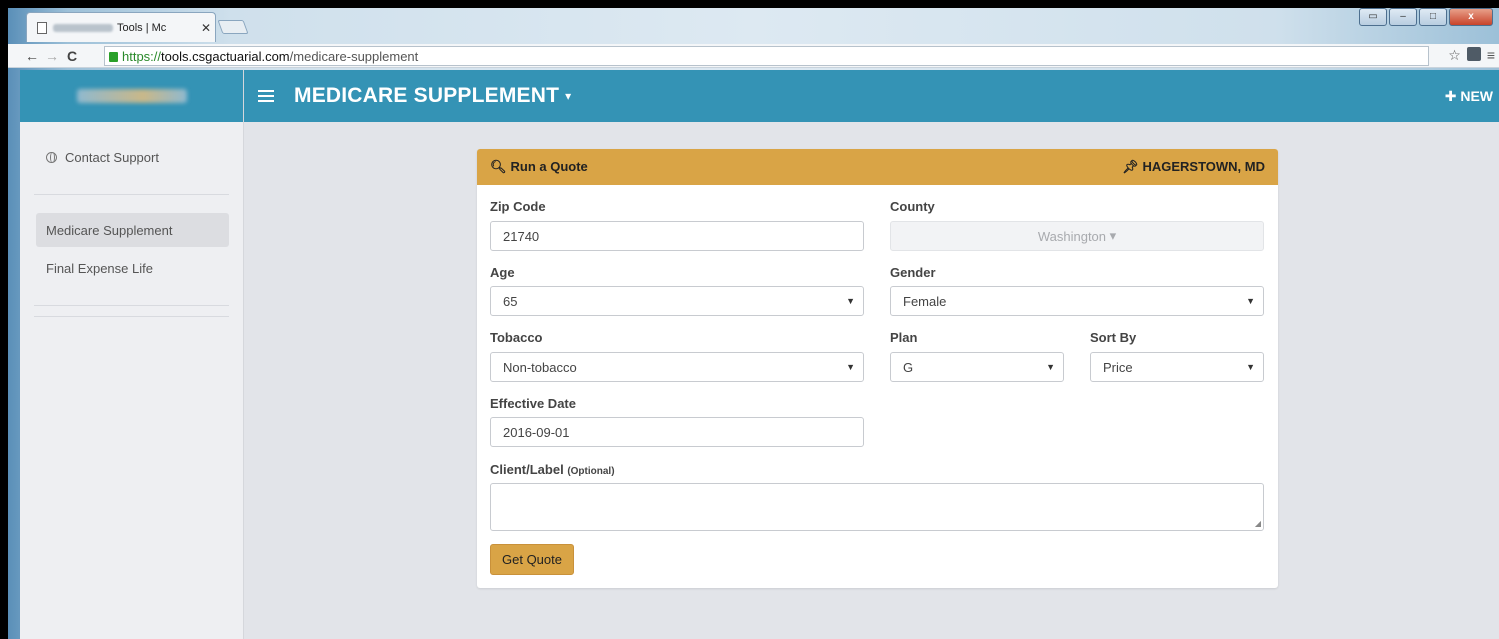 The width and height of the screenshot is (1499, 639). Describe the element at coordinates (518, 206) in the screenshot. I see `zip-label: Zip Code` at that location.